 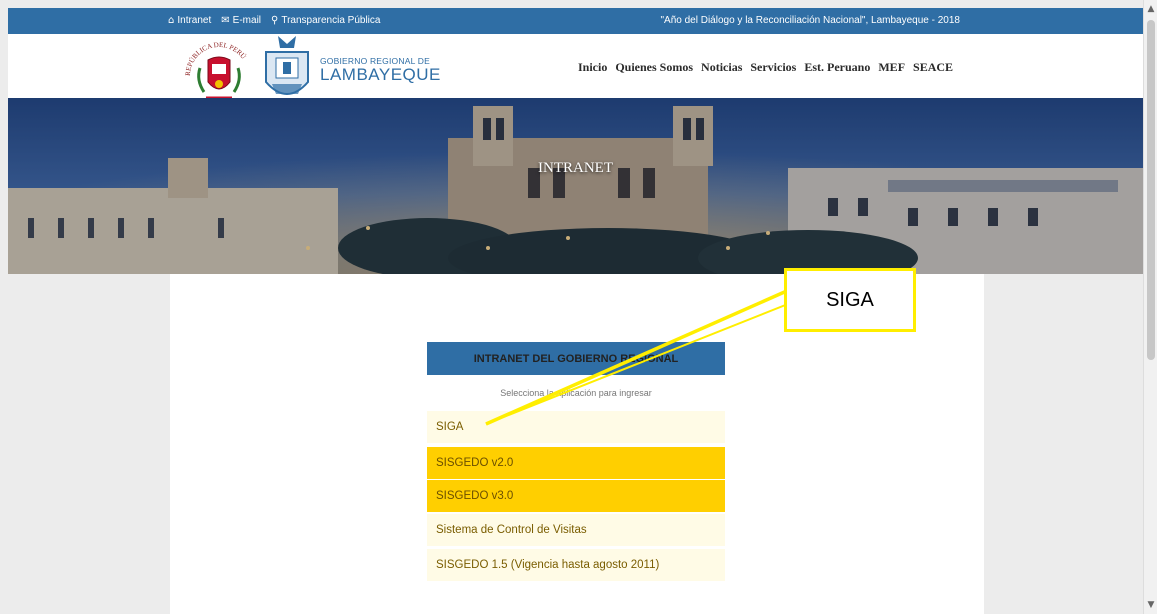 I want to click on intranet-subtitle: Selecciona la aplicación para ingresar, so click(x=576, y=393).